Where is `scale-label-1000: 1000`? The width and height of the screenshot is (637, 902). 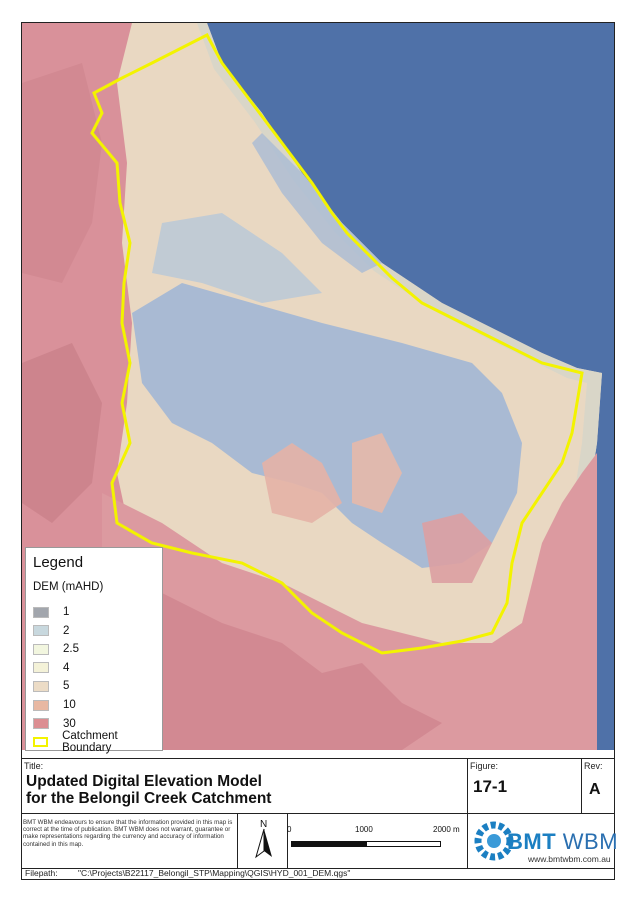
scale-label-1000: 1000 is located at coordinates (364, 829).